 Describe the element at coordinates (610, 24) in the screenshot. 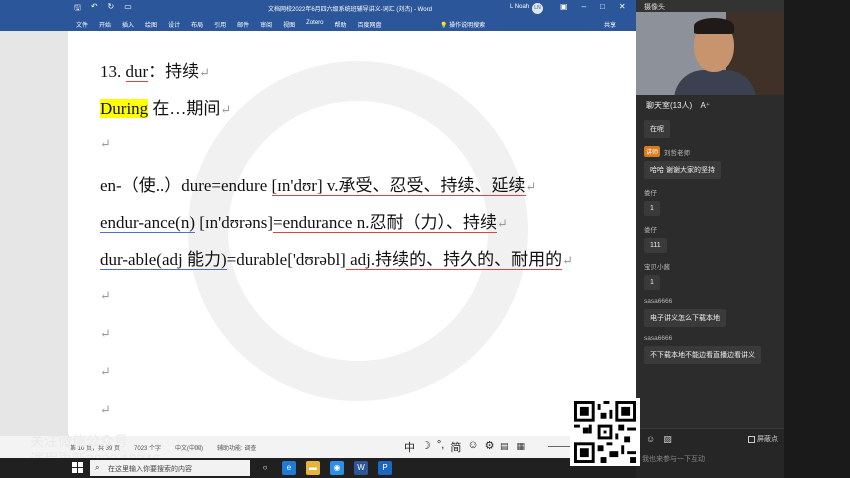

I see `share-button: 共享` at that location.